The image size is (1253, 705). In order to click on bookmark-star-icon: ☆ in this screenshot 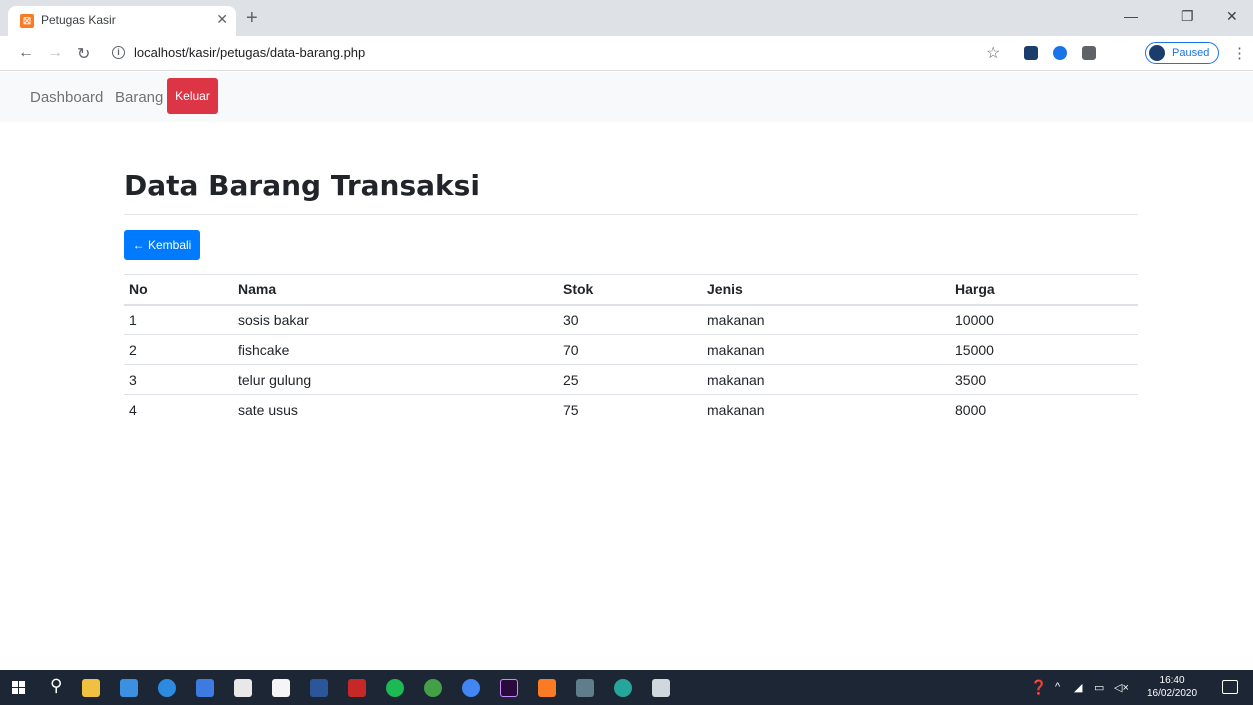, I will do `click(993, 53)`.